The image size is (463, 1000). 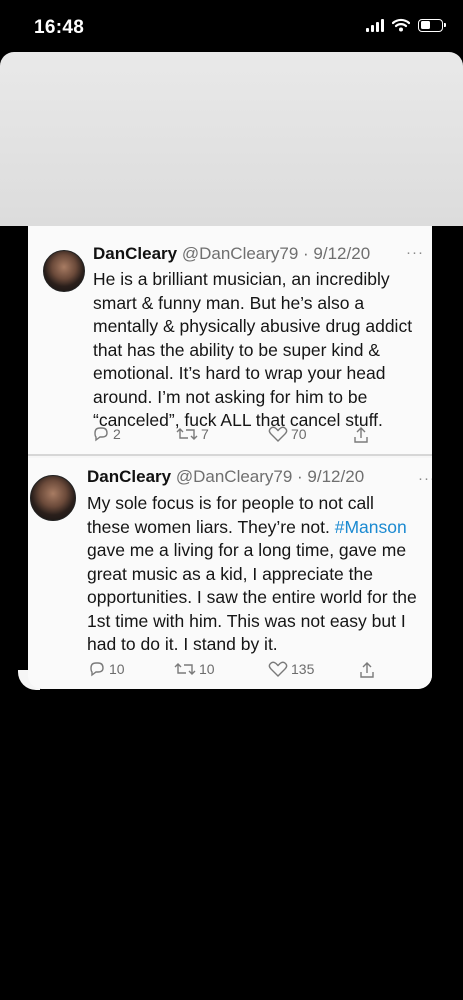 I want to click on retweet-button: 10, so click(x=194, y=669).